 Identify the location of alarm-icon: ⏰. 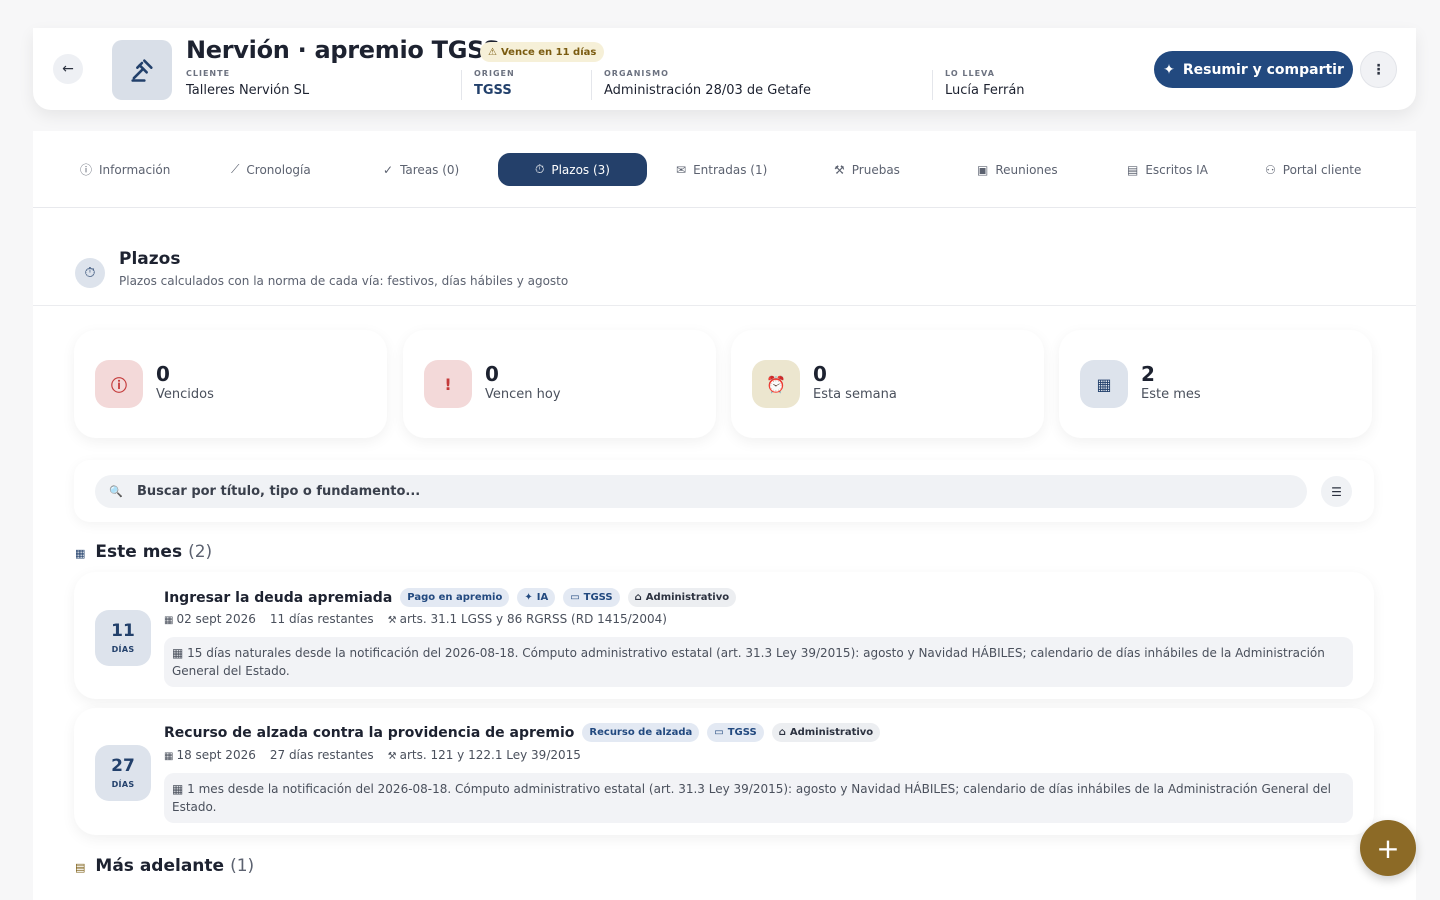
(776, 384).